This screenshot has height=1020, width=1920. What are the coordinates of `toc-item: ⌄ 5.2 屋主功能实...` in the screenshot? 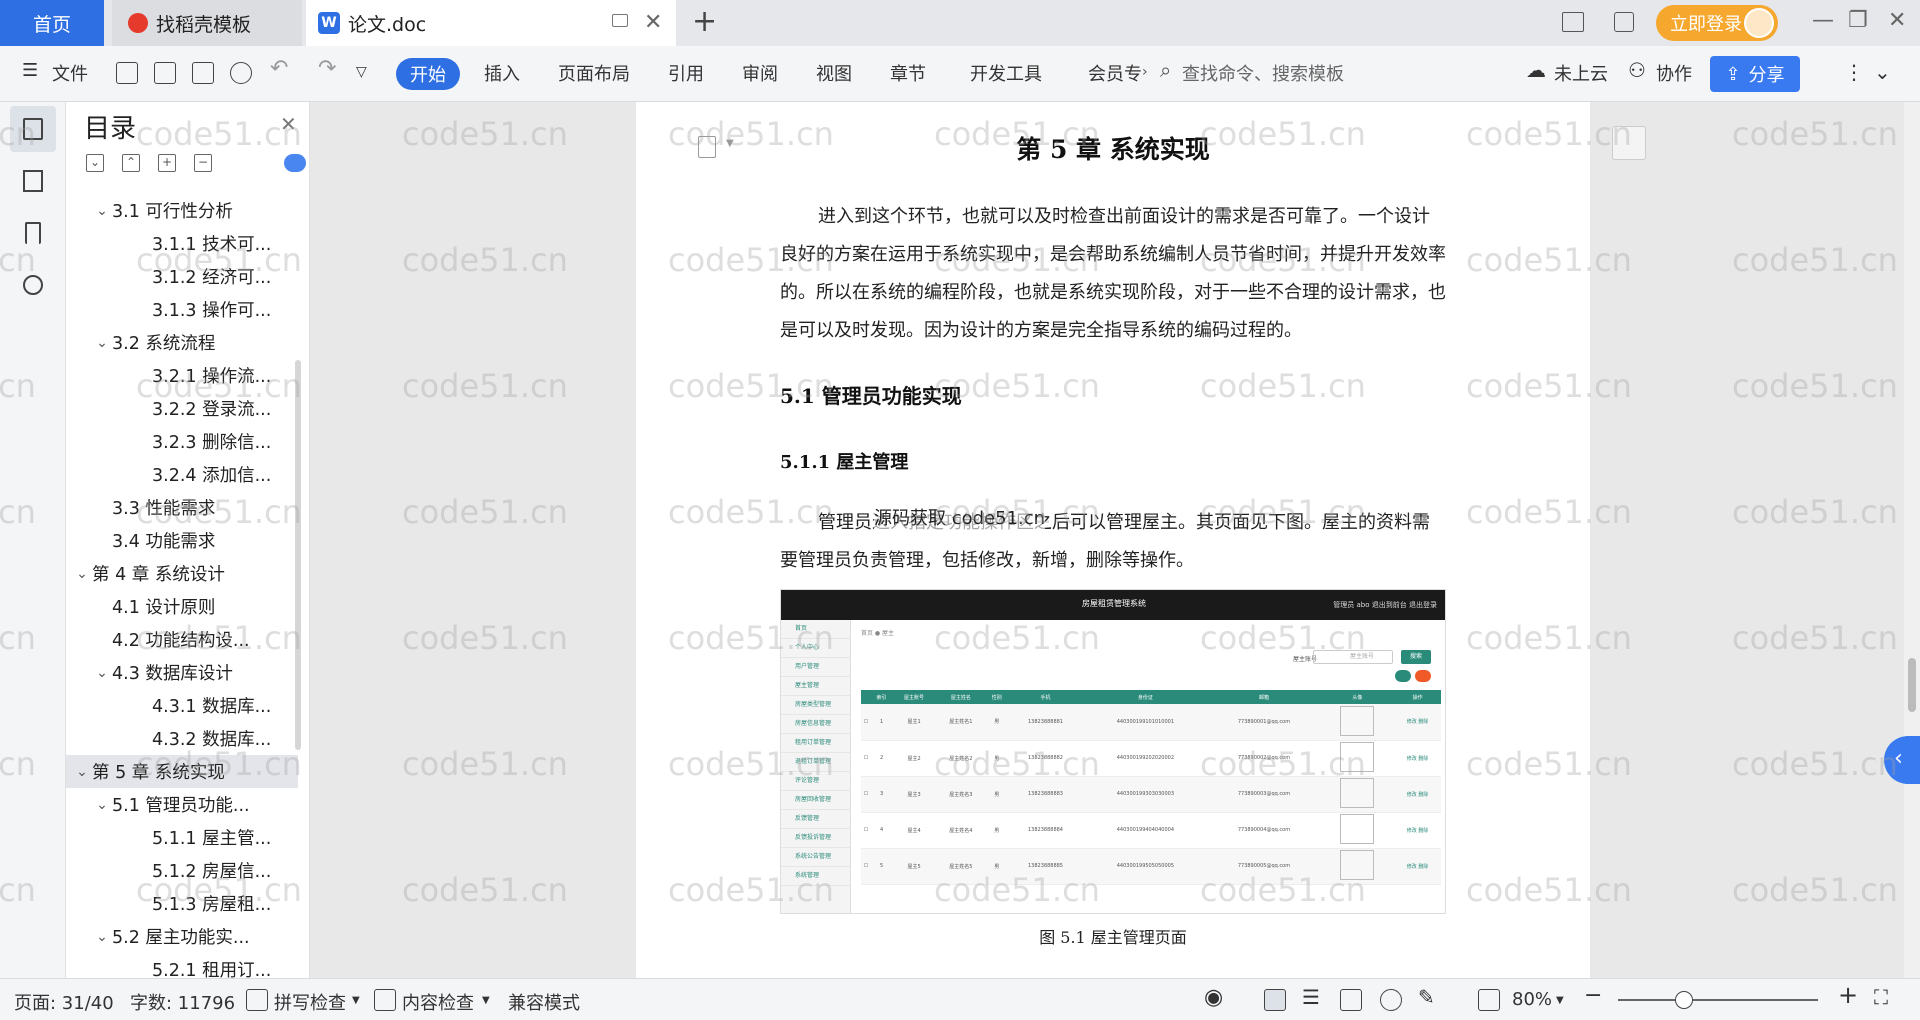 It's located at (182, 936).